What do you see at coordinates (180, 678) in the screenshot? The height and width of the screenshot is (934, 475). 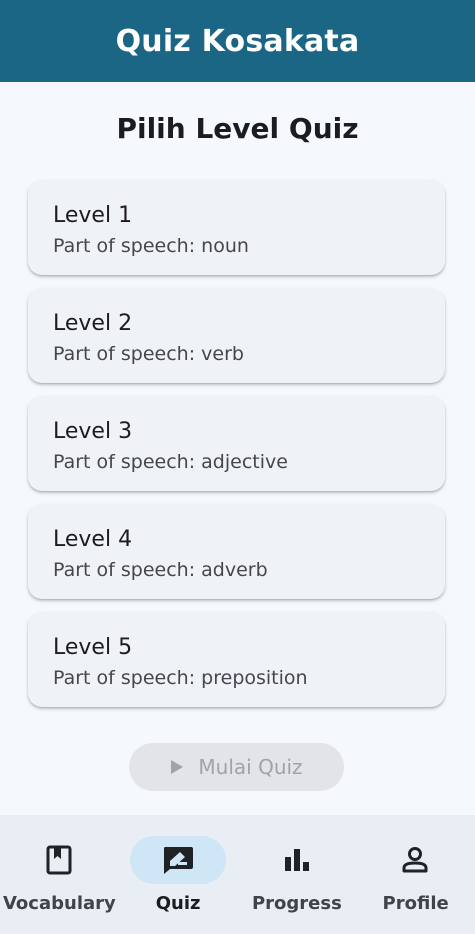 I see `level-part-of-speech: Part of speech: preposition` at bounding box center [180, 678].